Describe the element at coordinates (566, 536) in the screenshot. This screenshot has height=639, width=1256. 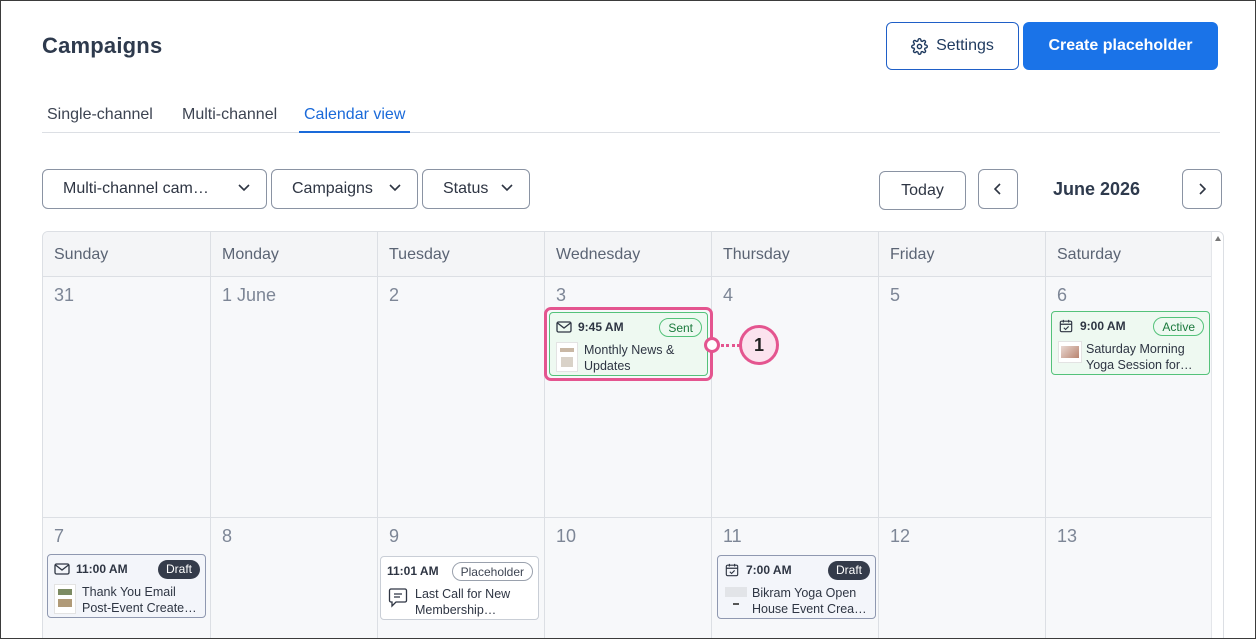
I see `day-number: 10` at that location.